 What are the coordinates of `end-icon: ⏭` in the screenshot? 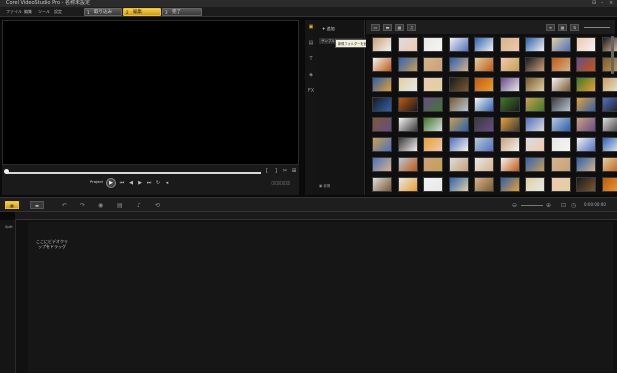 It's located at (149, 183).